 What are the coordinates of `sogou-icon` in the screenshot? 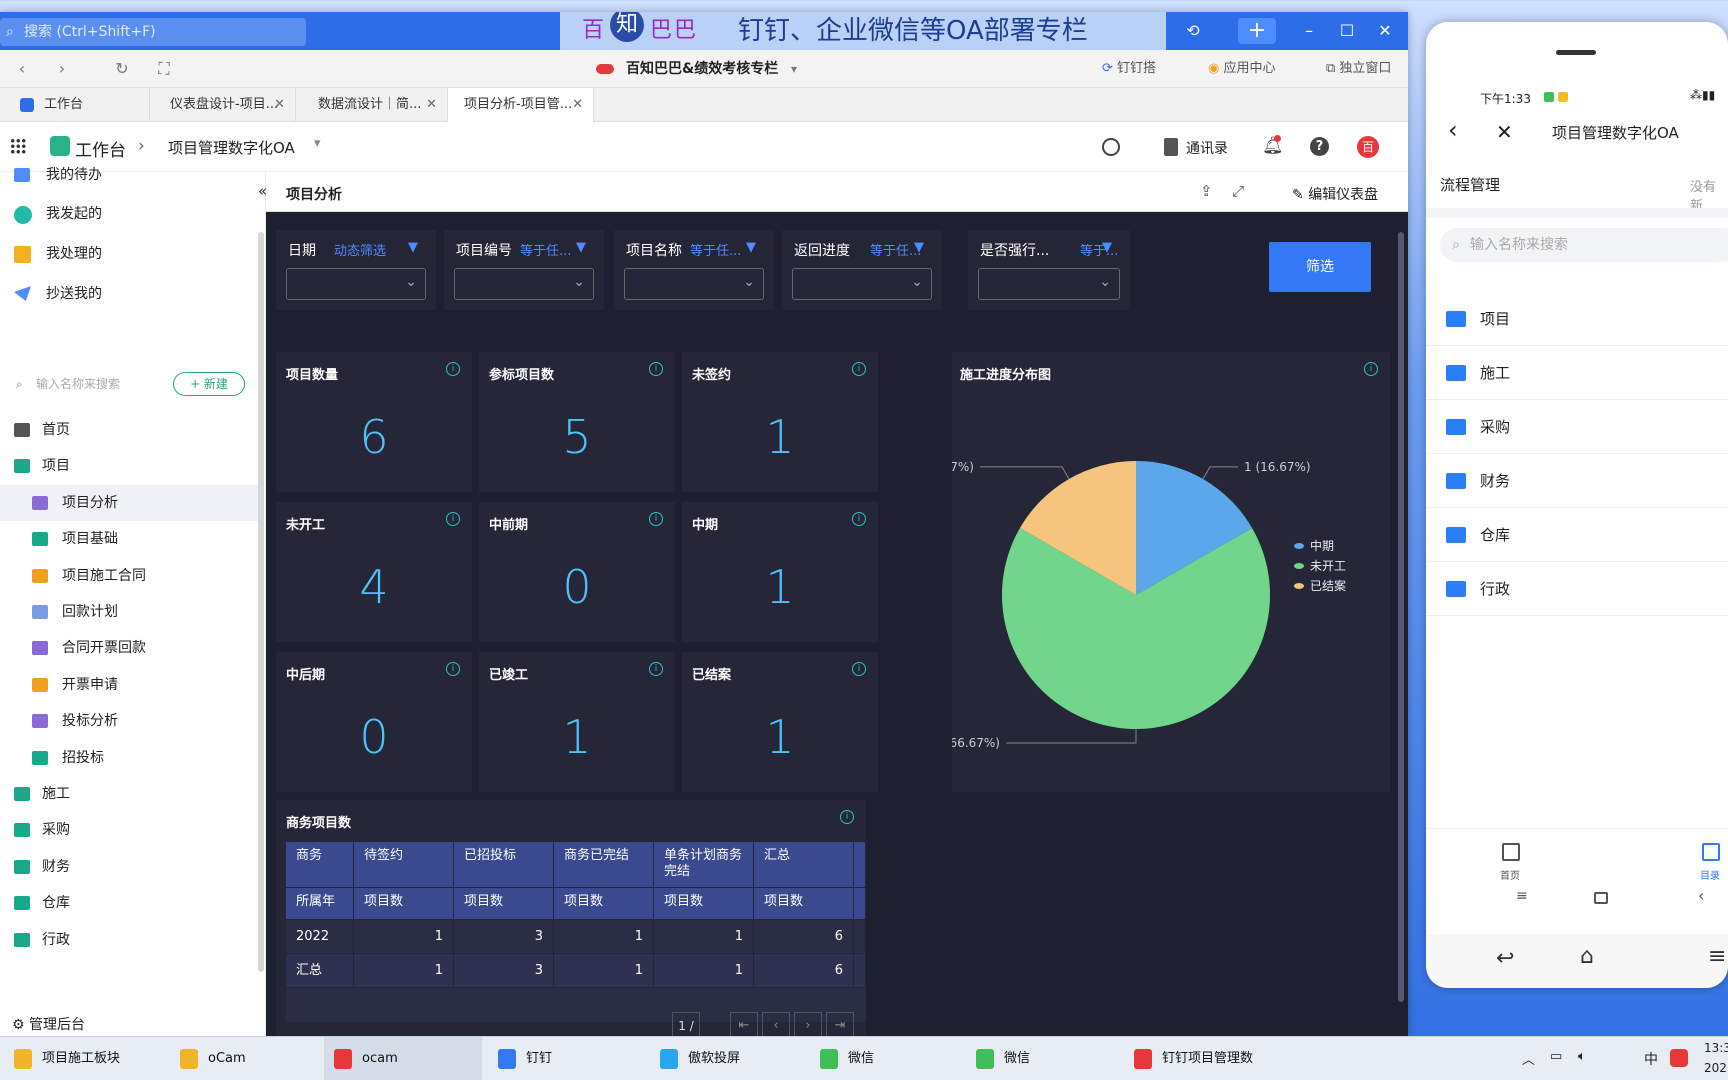 It's located at (1679, 1058).